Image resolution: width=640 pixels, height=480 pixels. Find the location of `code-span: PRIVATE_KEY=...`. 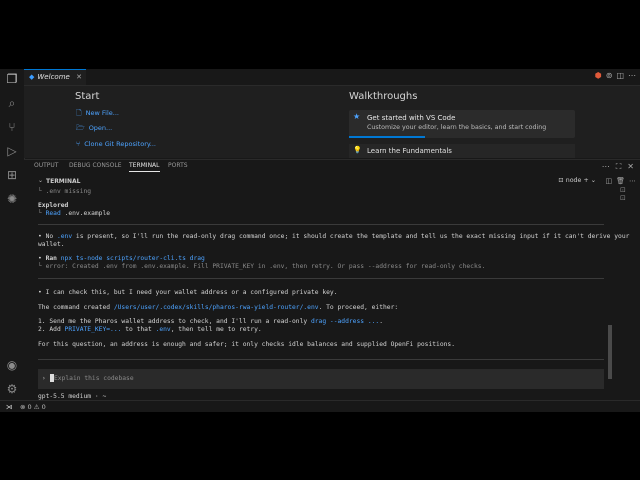

code-span: PRIVATE_KEY=... is located at coordinates (93, 329).